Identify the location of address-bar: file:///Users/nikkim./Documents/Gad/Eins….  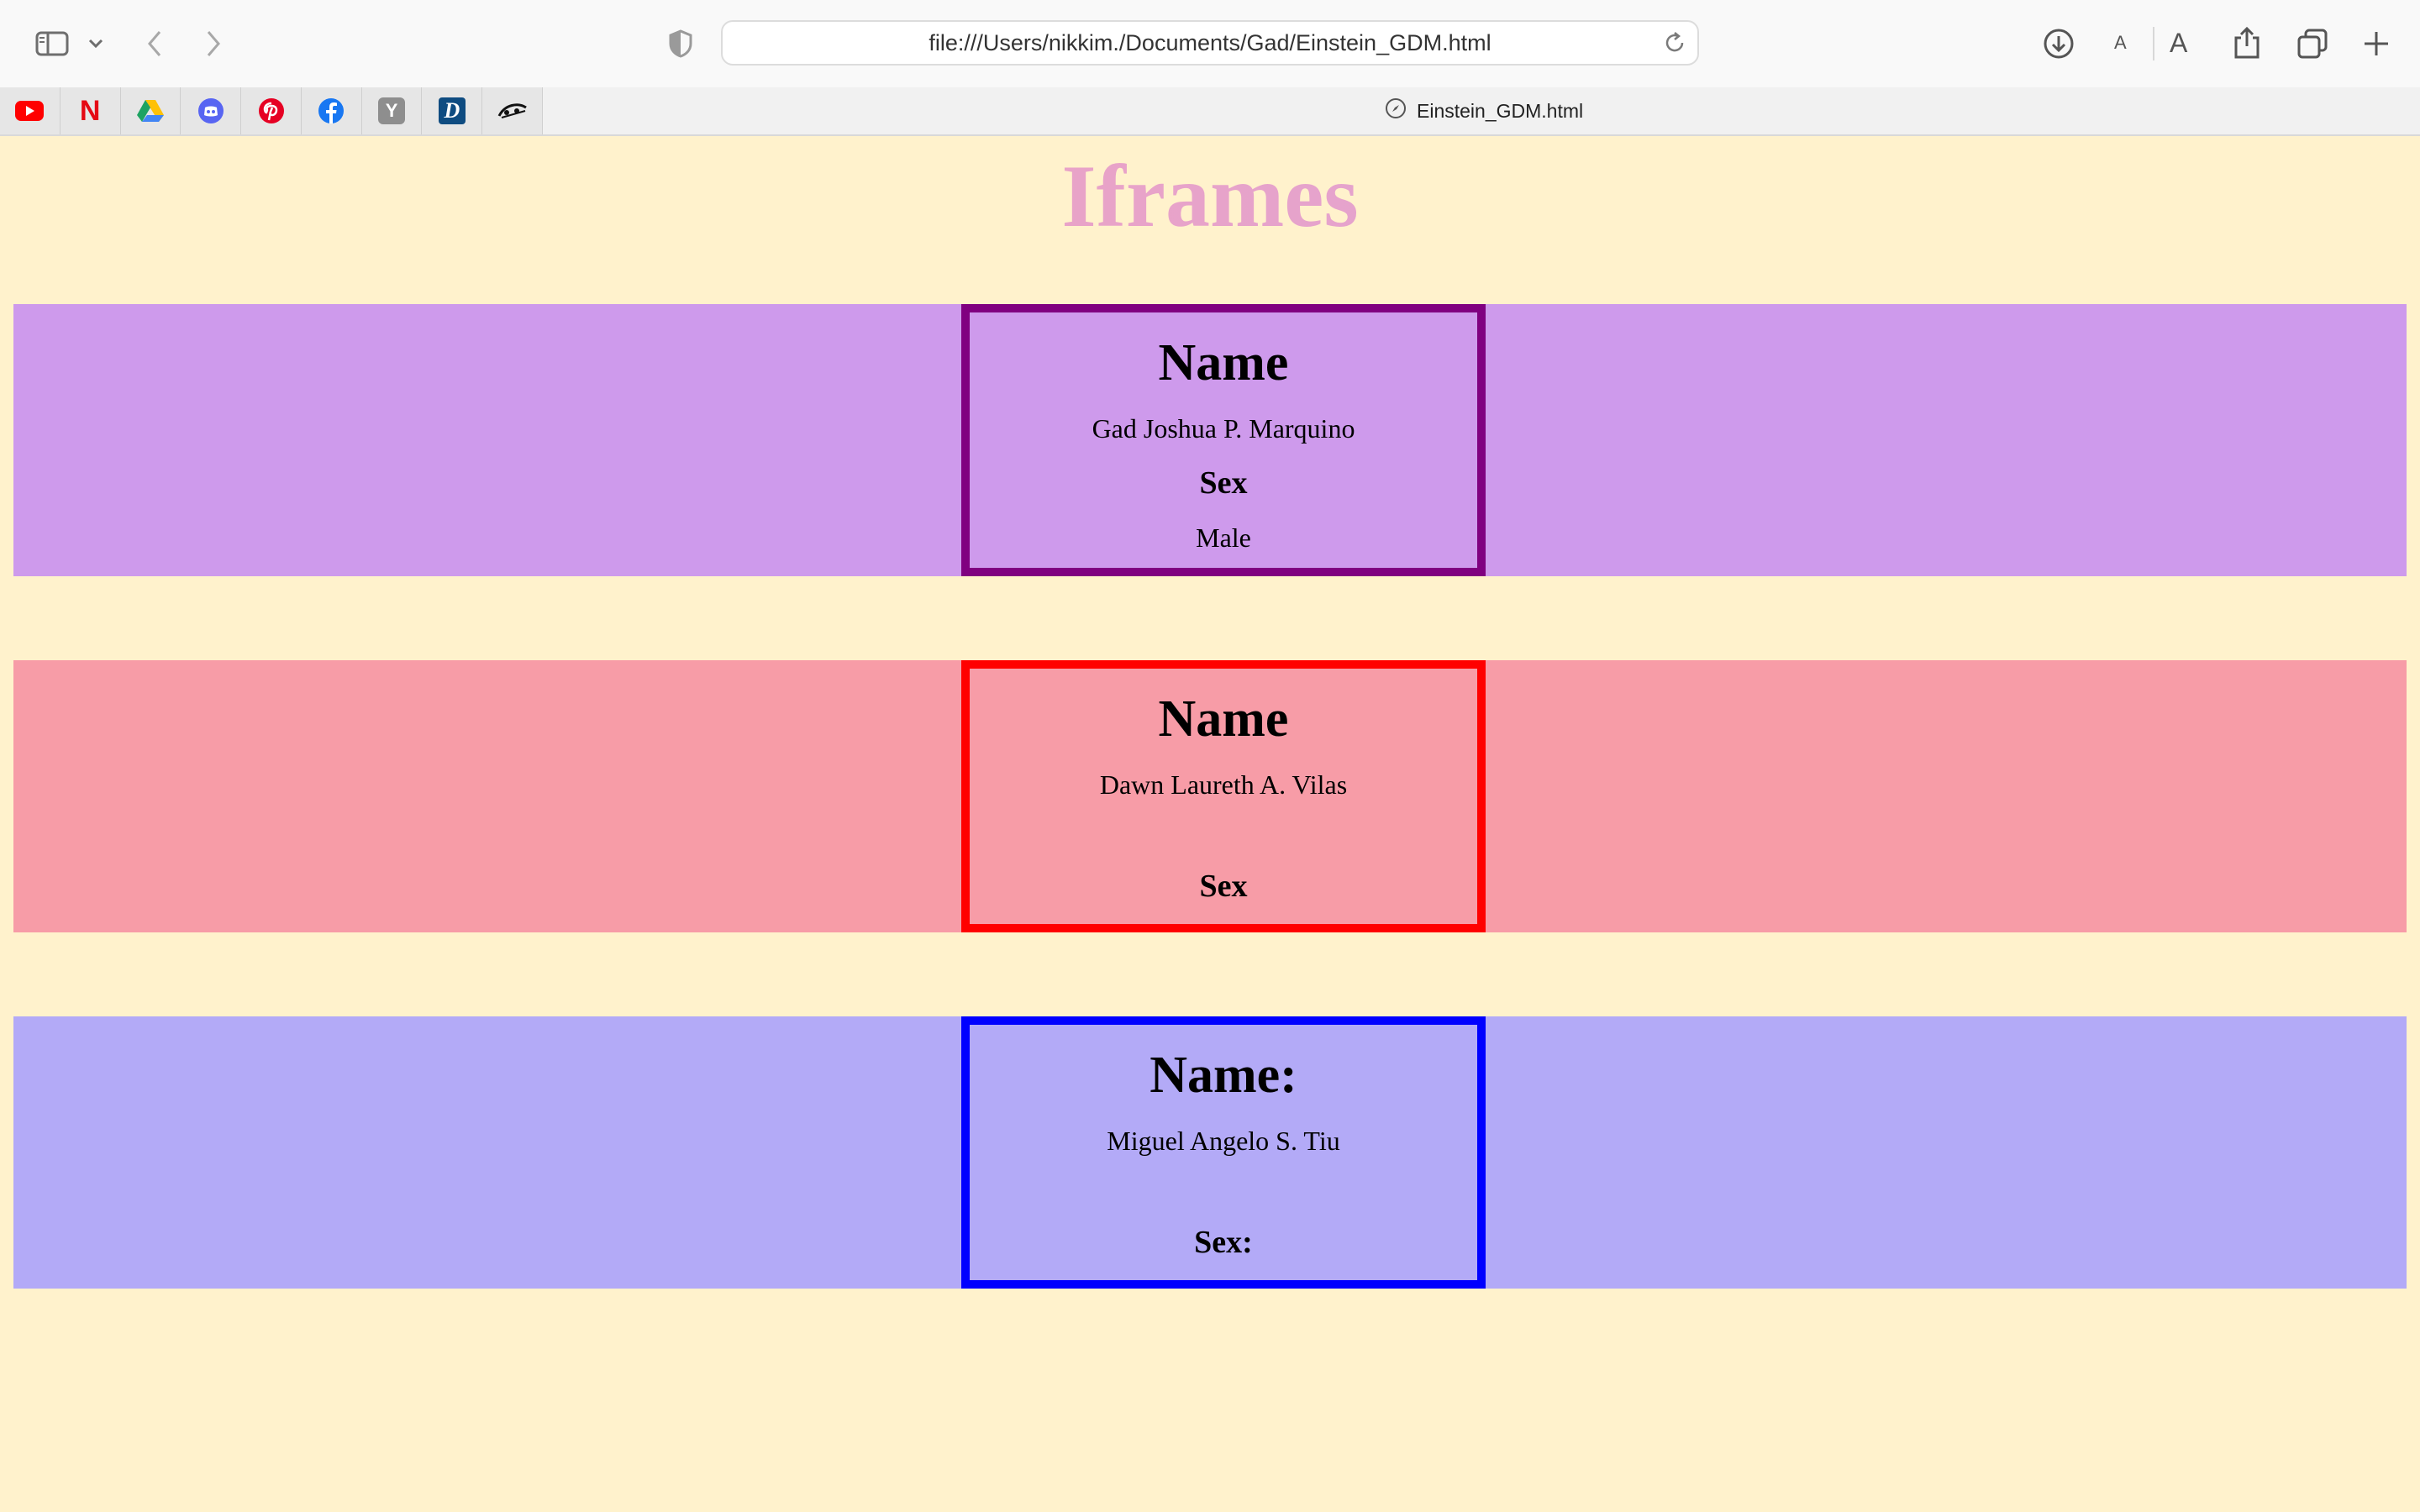
(1210, 43).